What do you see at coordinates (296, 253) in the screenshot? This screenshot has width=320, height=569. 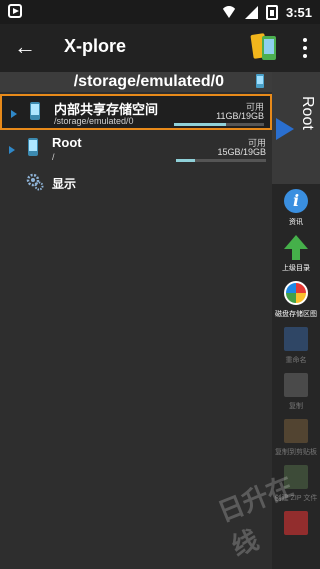 I see `parent-dir-button: 上级目录` at bounding box center [296, 253].